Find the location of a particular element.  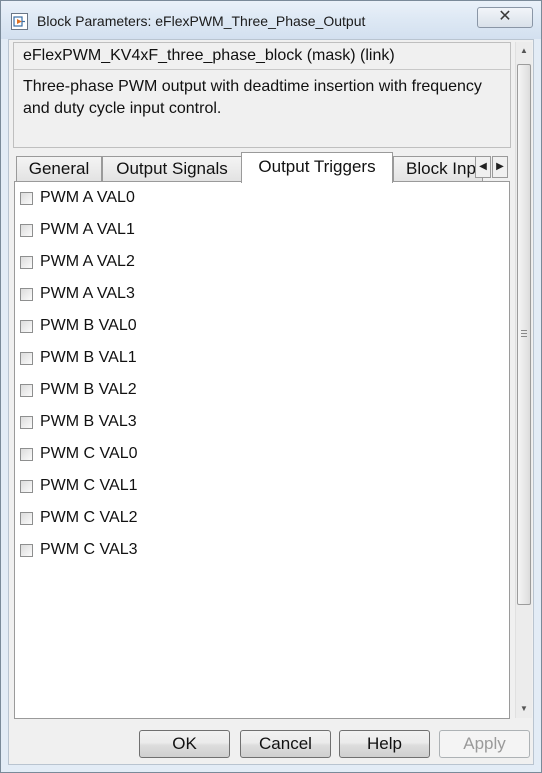

checkbox-label: PWM C VAL0 is located at coordinates (89, 453).